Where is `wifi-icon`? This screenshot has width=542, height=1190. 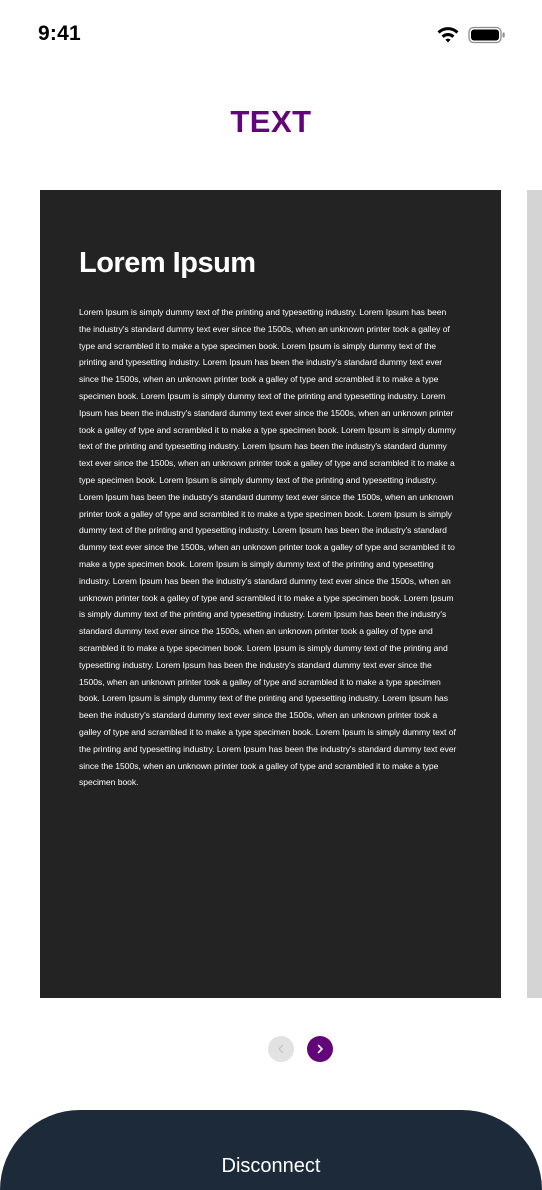
wifi-icon is located at coordinates (448, 34).